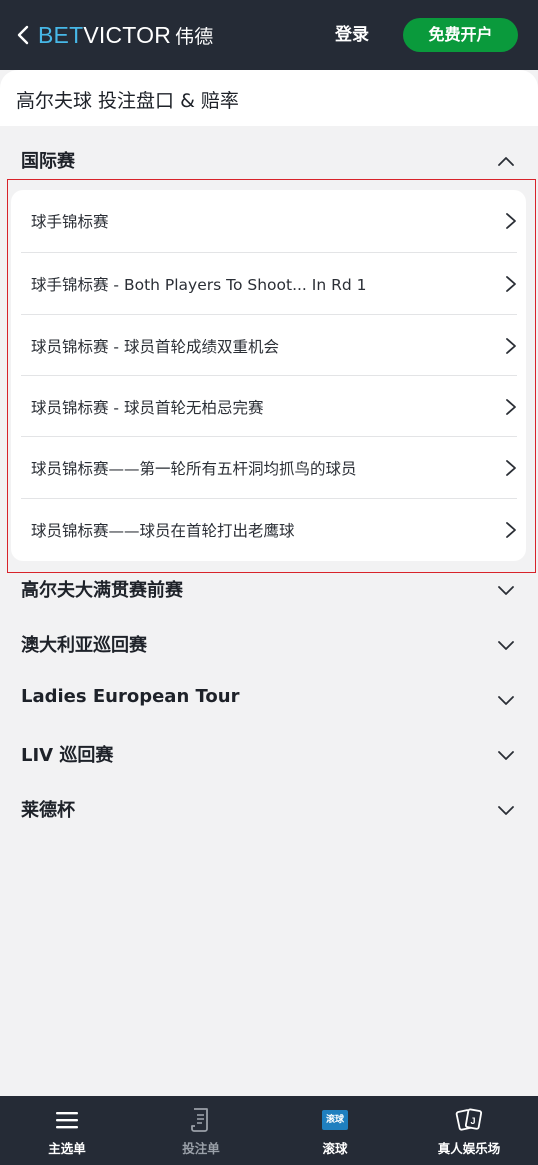 The width and height of the screenshot is (538, 1165). I want to click on chevron-left-icon, so click(23, 35).